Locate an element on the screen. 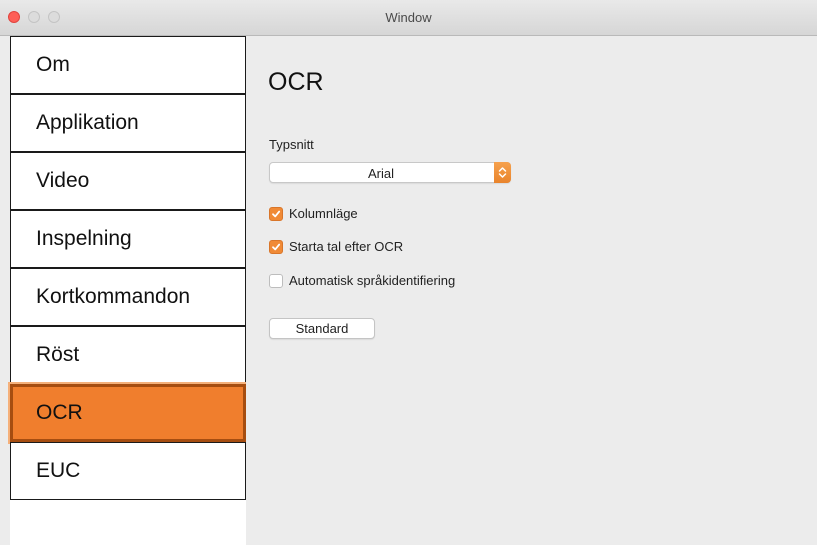 This screenshot has width=817, height=545. font-label: Typsnitt is located at coordinates (291, 144).